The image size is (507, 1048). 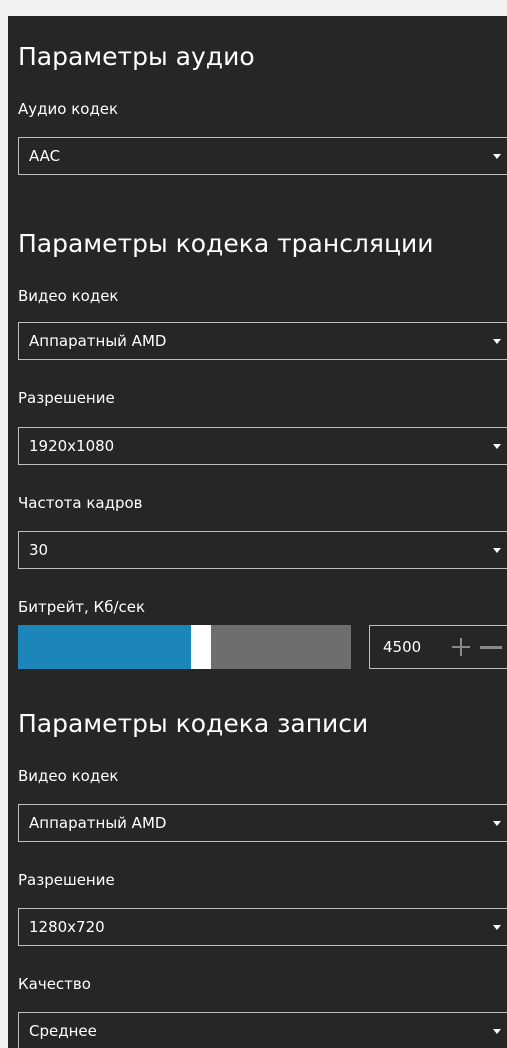 I want to click on stream-resolution-label: Разрешение, so click(x=66, y=398).